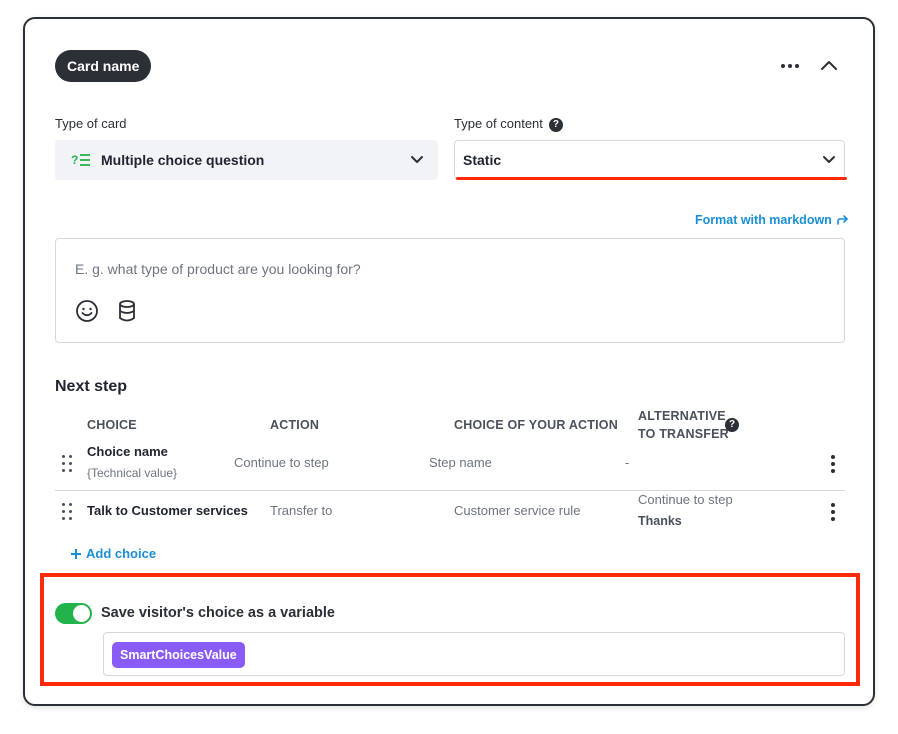 This screenshot has width=898, height=734. What do you see at coordinates (76, 553) in the screenshot?
I see `plus-icon` at bounding box center [76, 553].